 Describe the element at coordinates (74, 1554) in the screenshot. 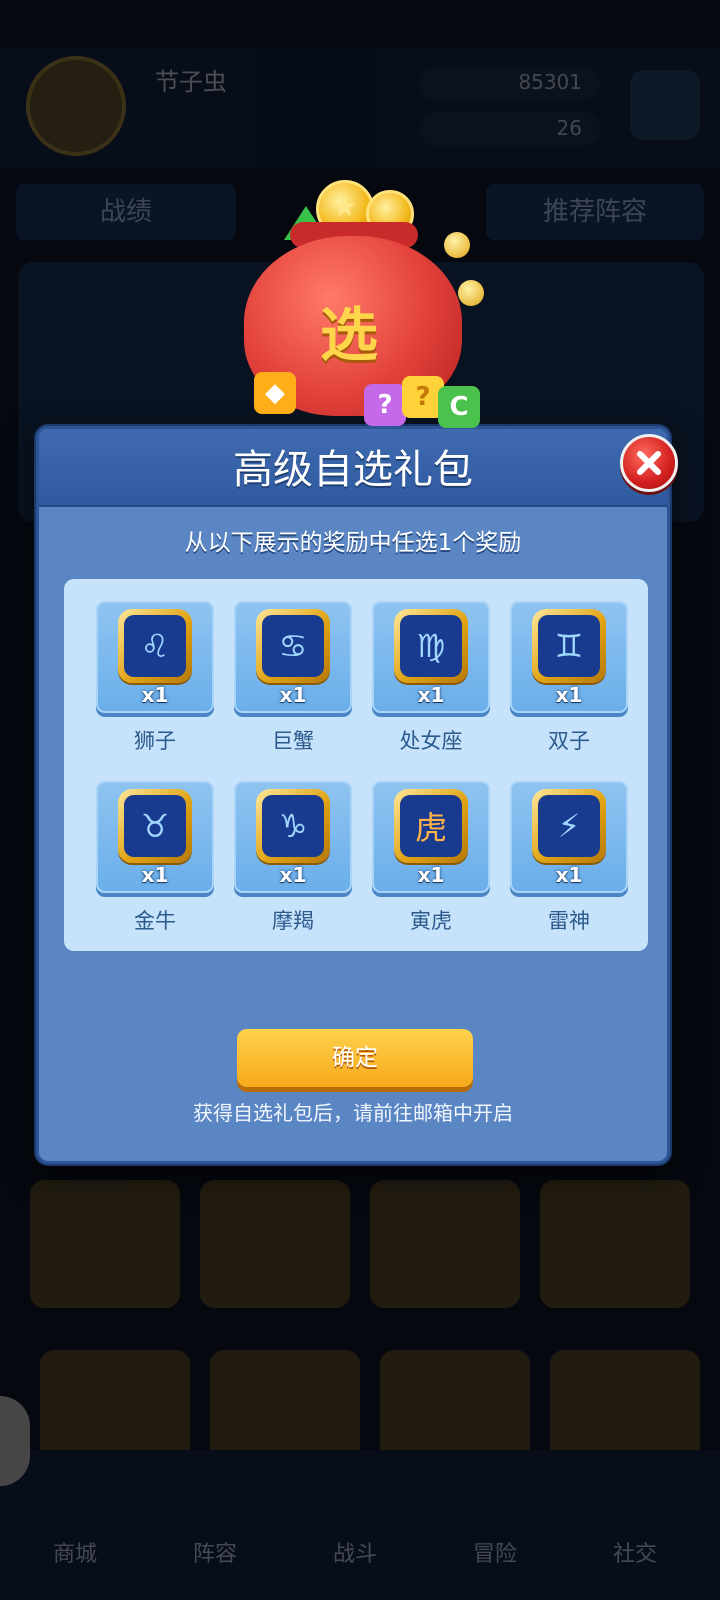

I see `nav-item-shop: 商城` at that location.